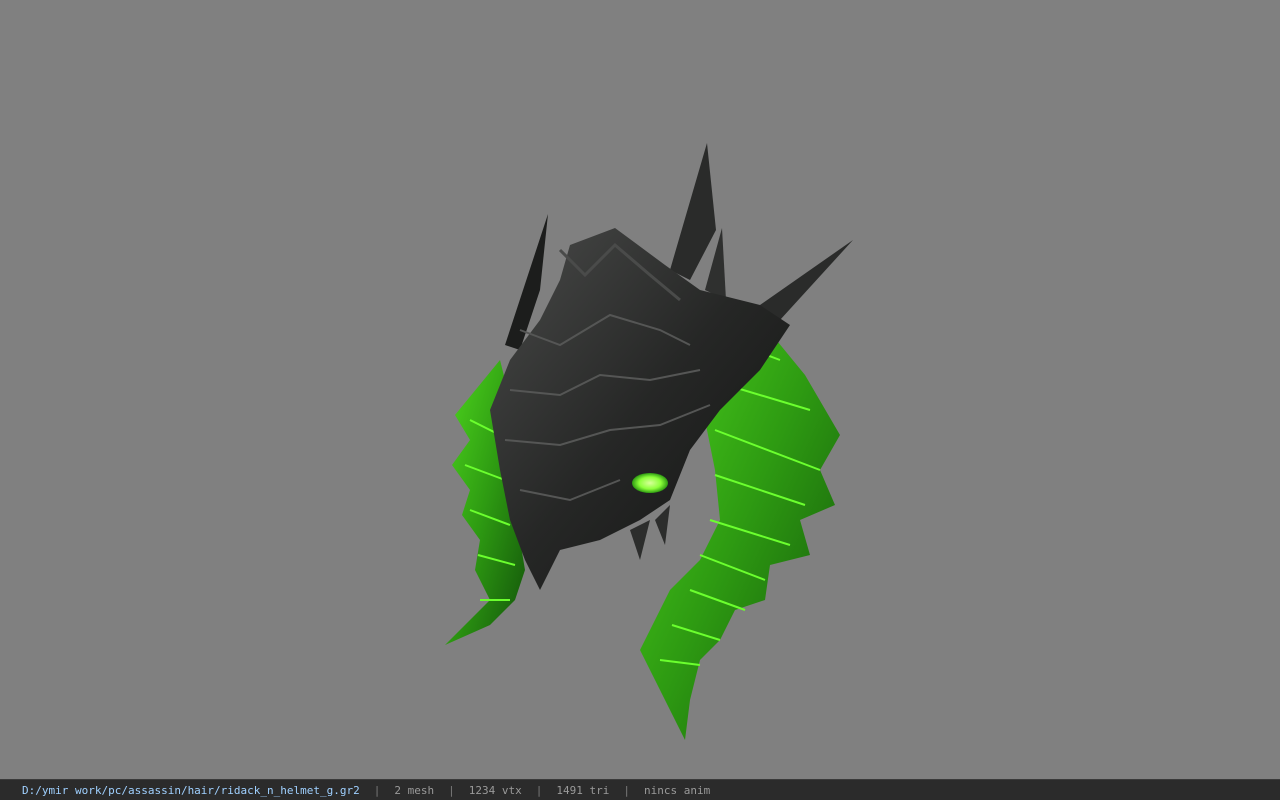 This screenshot has height=800, width=1280. I want to click on mesh-count-label: 2 mesh, so click(414, 790).